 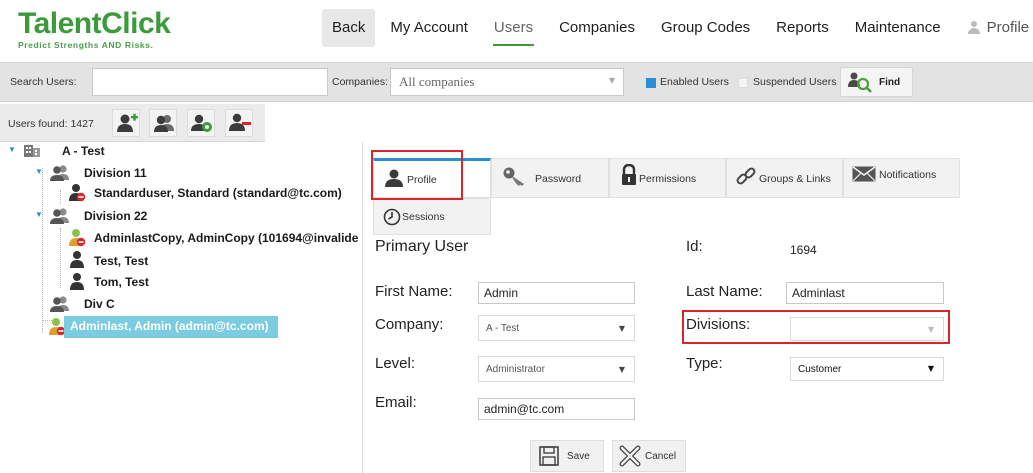 I want to click on user-settings-icon, so click(x=201, y=123).